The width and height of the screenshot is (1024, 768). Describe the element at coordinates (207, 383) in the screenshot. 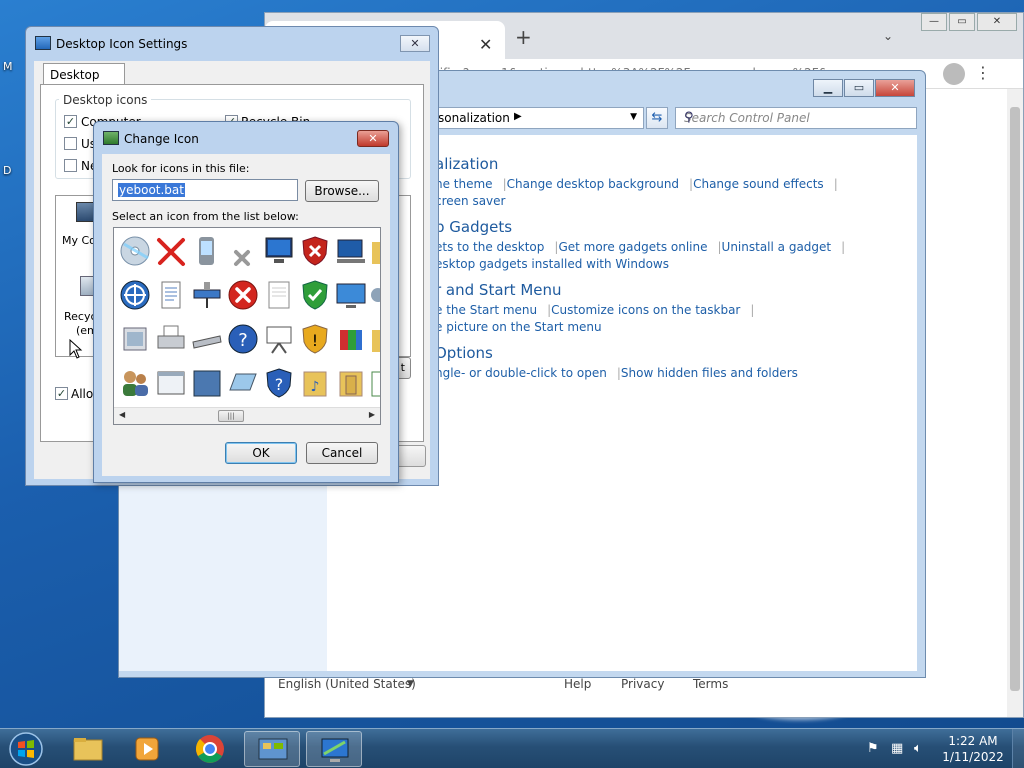

I see `folder-blue-icon` at that location.